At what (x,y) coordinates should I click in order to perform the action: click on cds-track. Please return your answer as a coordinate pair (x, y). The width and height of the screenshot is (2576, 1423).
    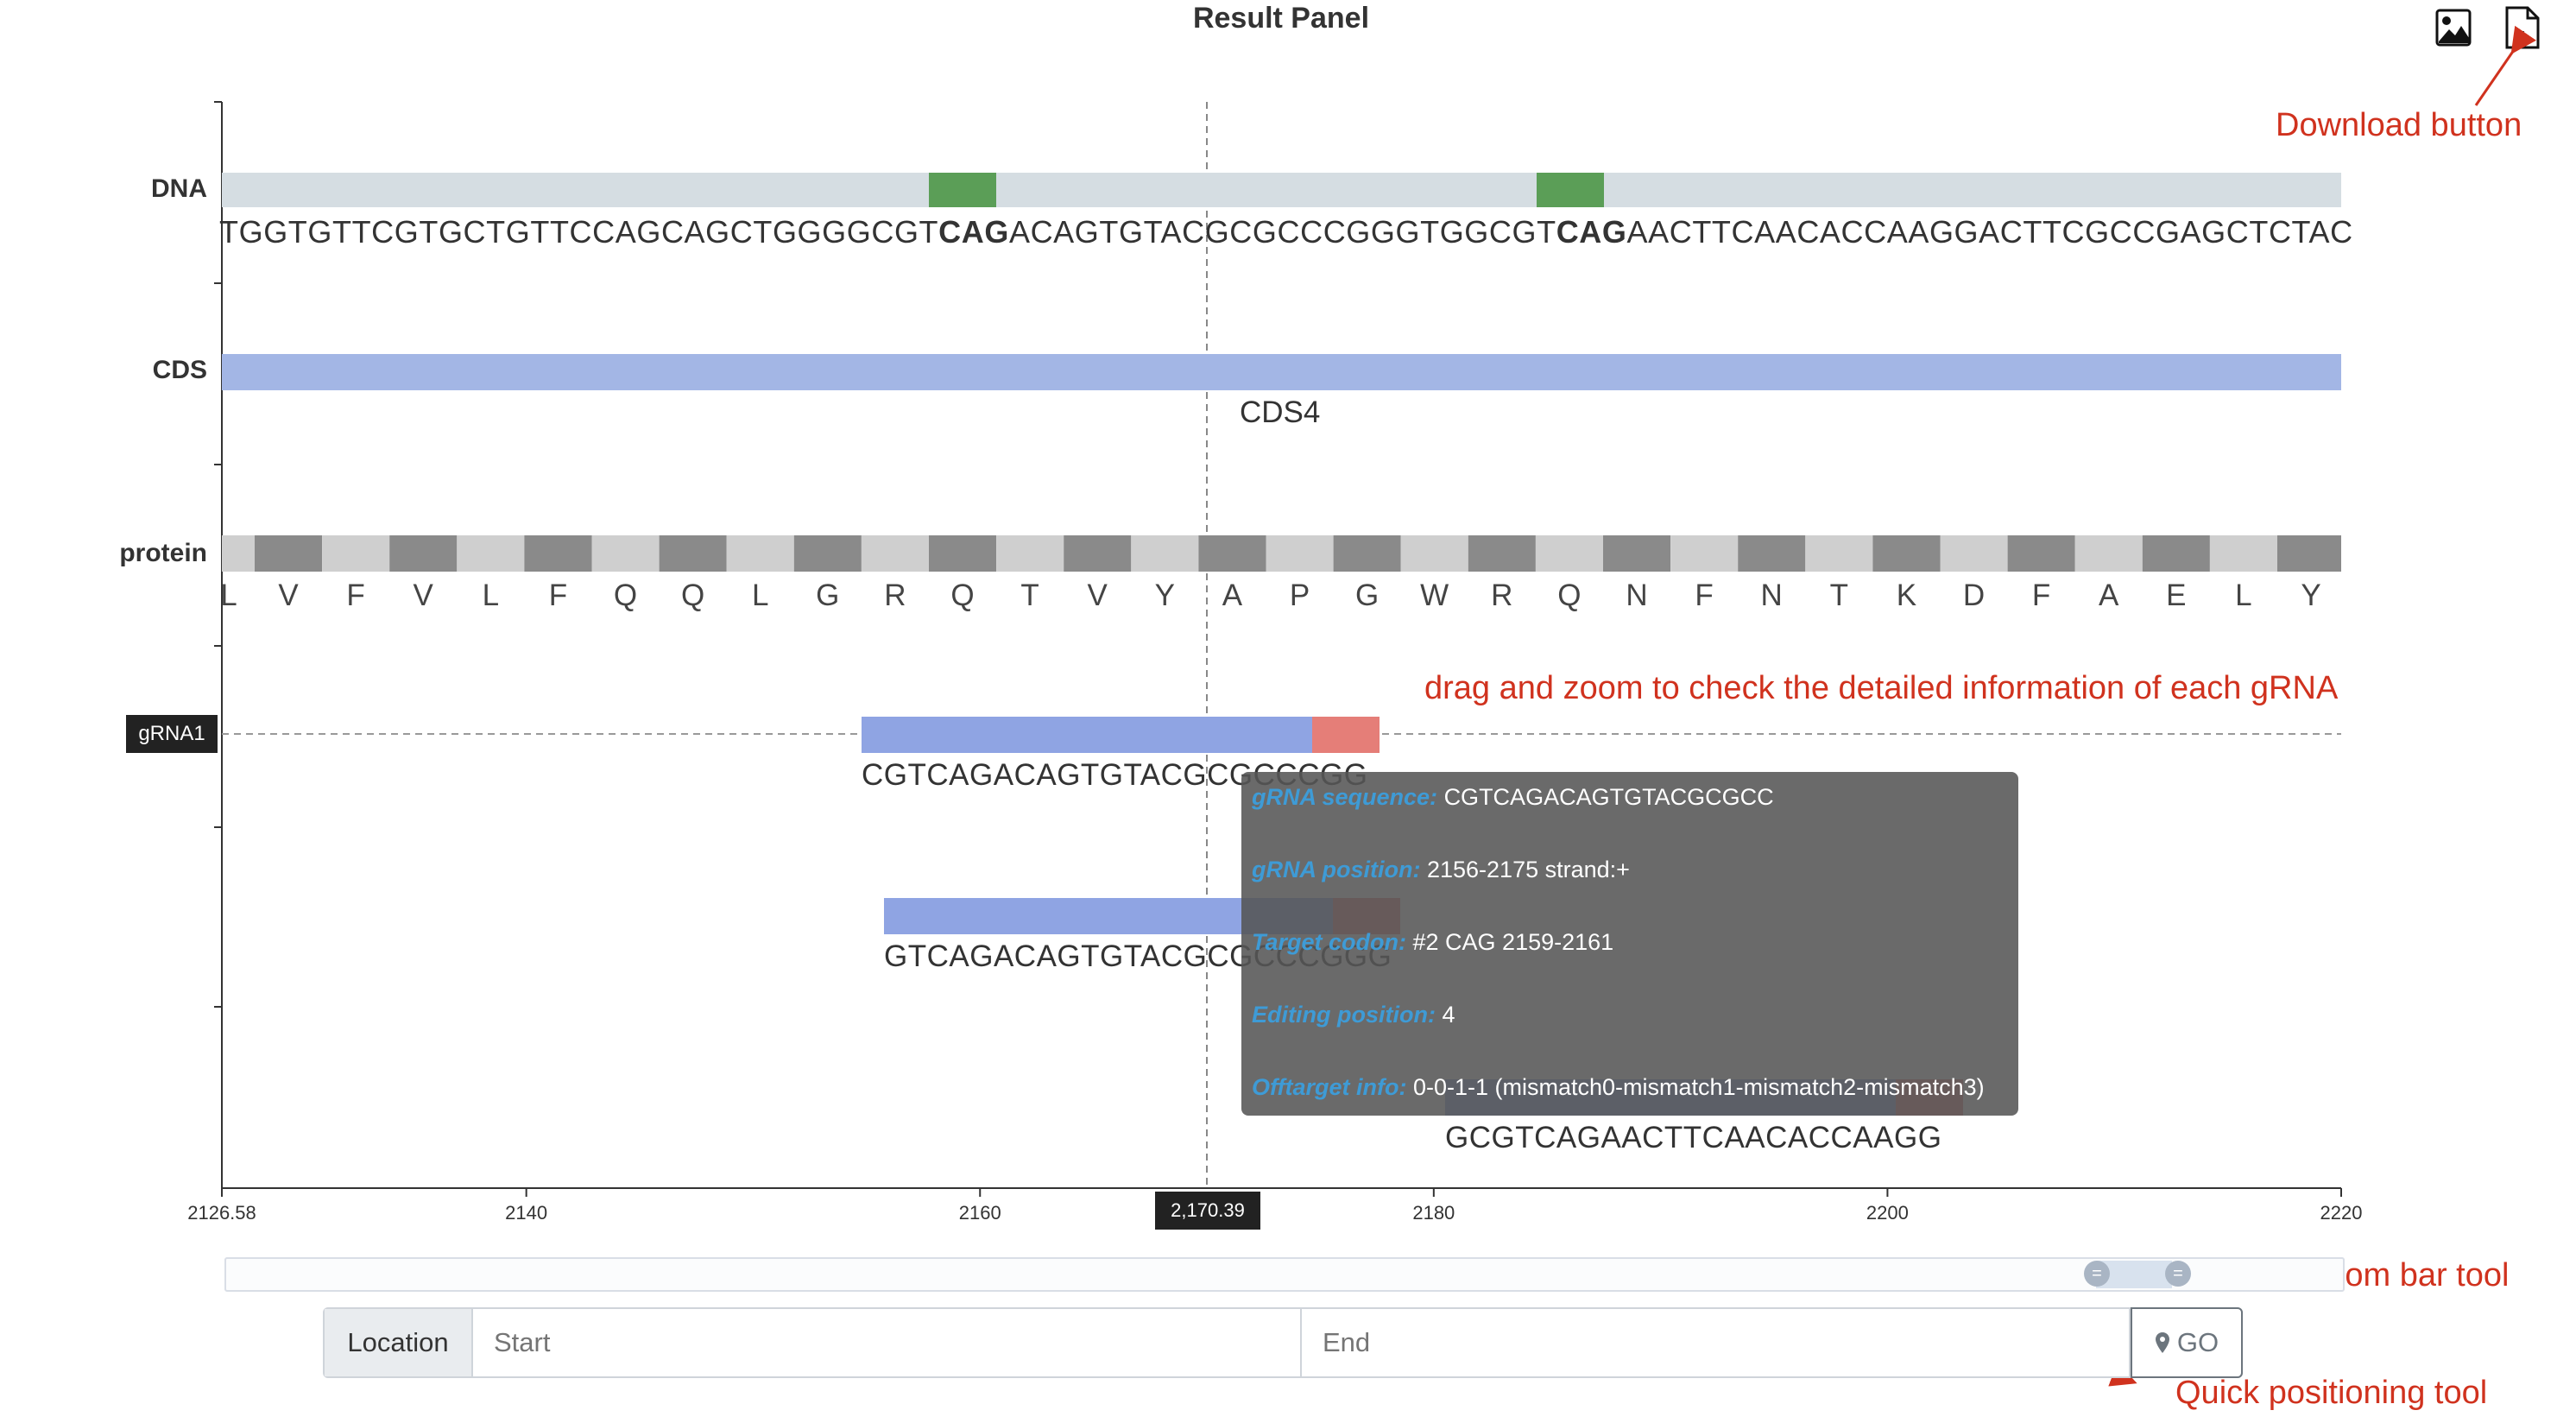
    Looking at the image, I should click on (1281, 372).